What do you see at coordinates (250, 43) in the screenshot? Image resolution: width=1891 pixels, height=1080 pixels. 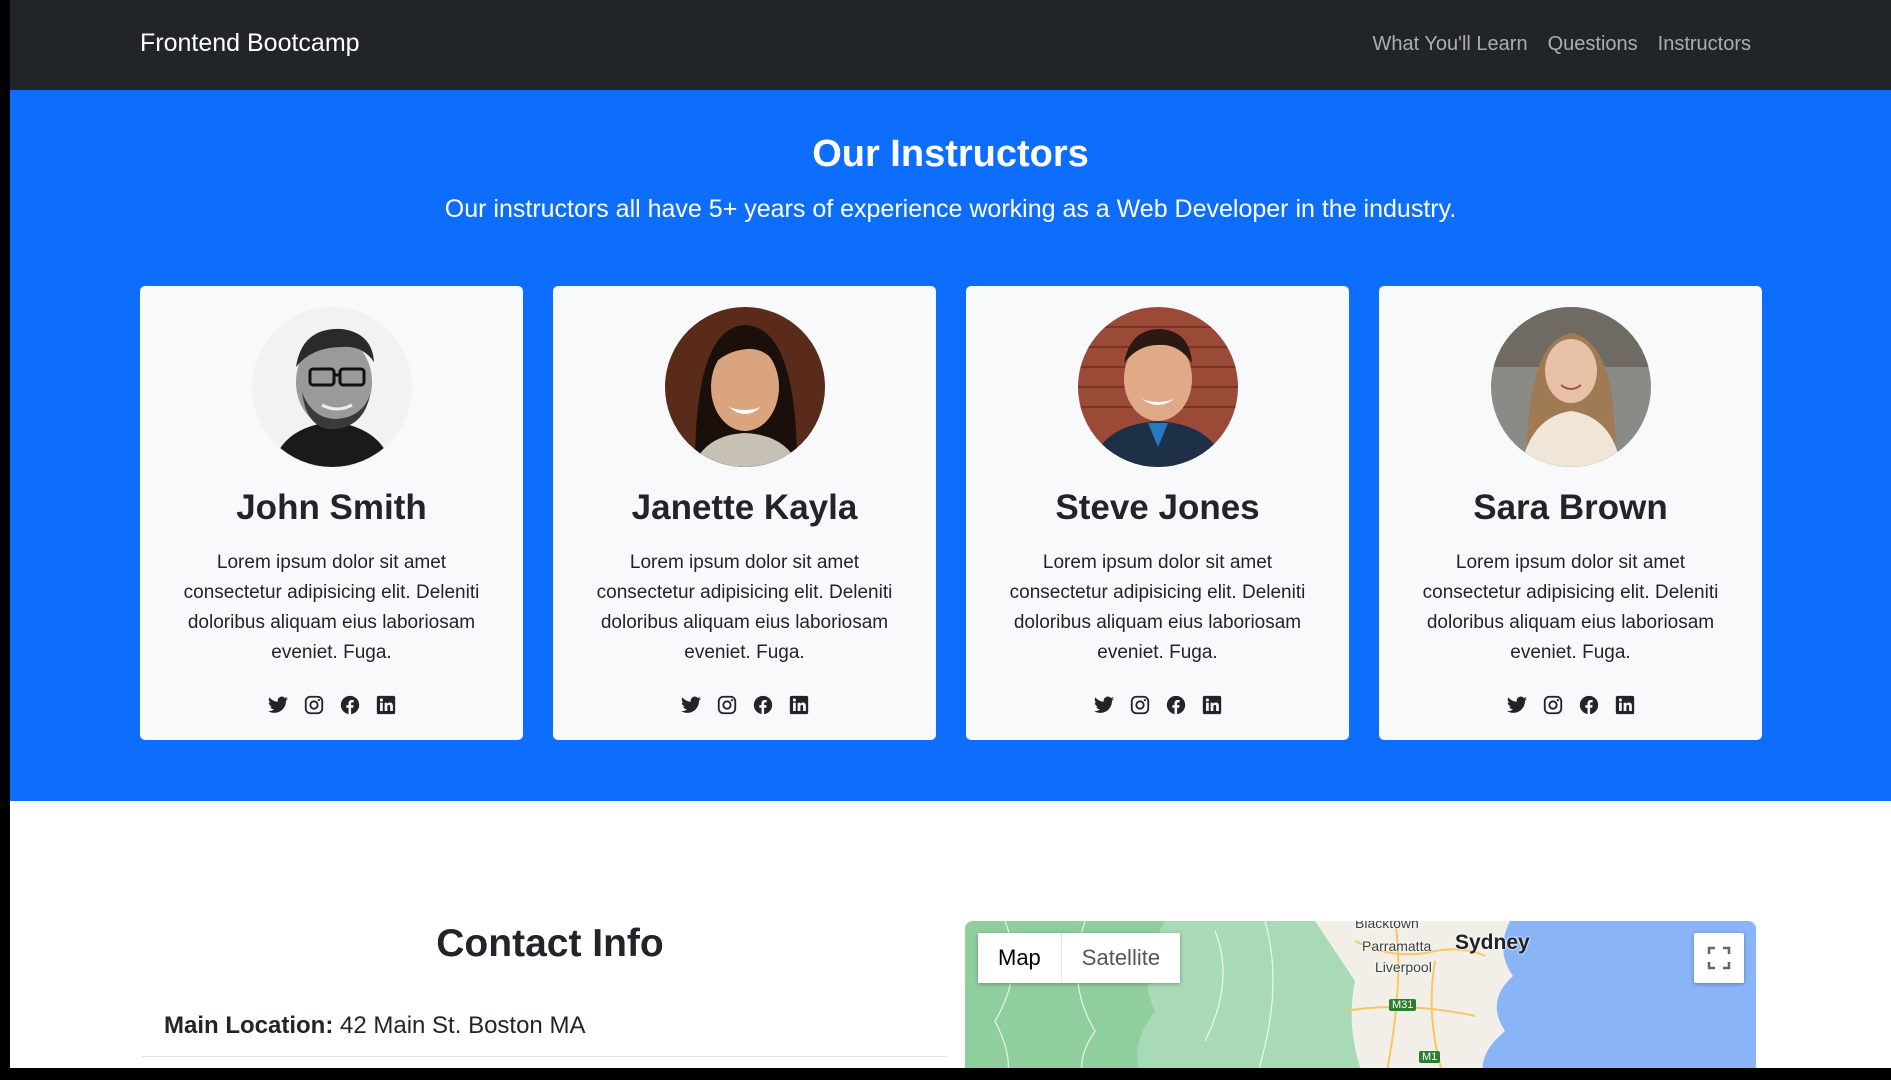 I see `brand-link: Frontend Bootcamp` at bounding box center [250, 43].